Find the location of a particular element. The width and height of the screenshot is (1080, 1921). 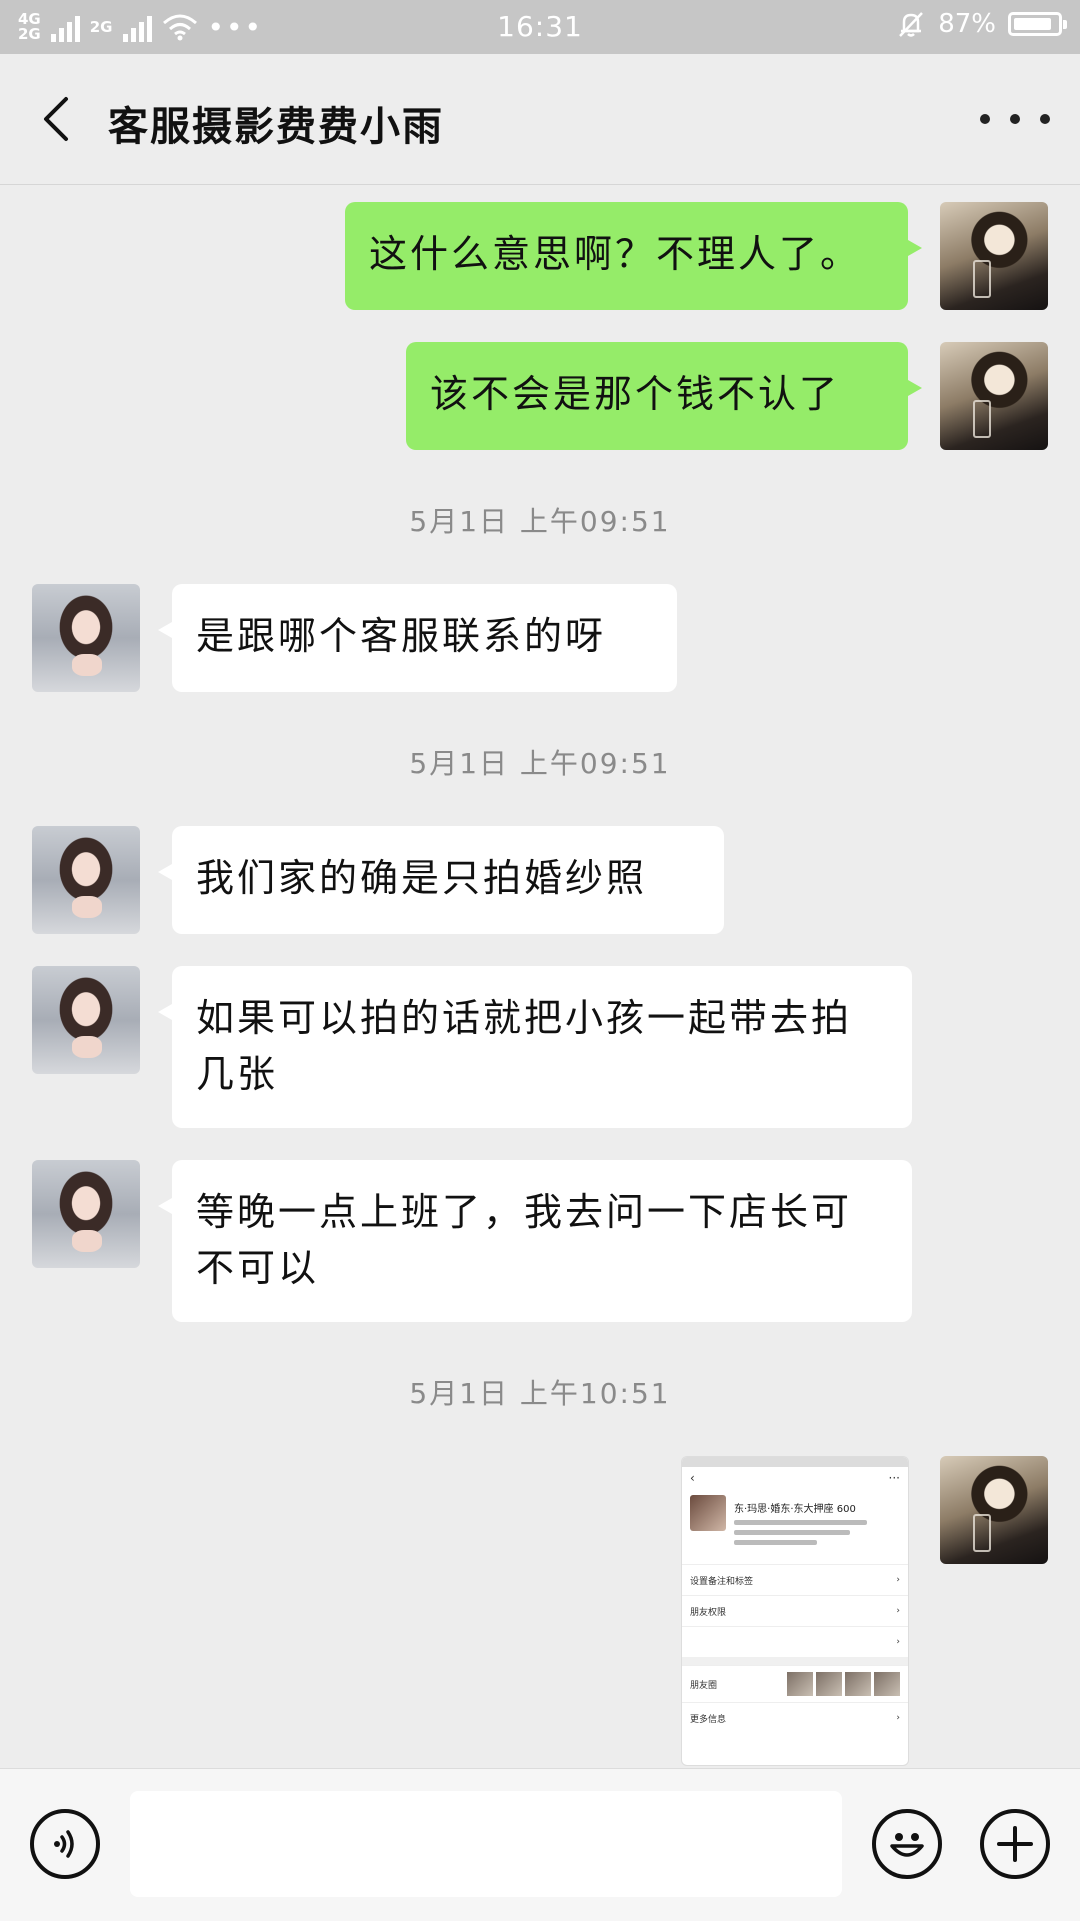

mini-row-remark: 设置备注和标签 › is located at coordinates (795, 1579).